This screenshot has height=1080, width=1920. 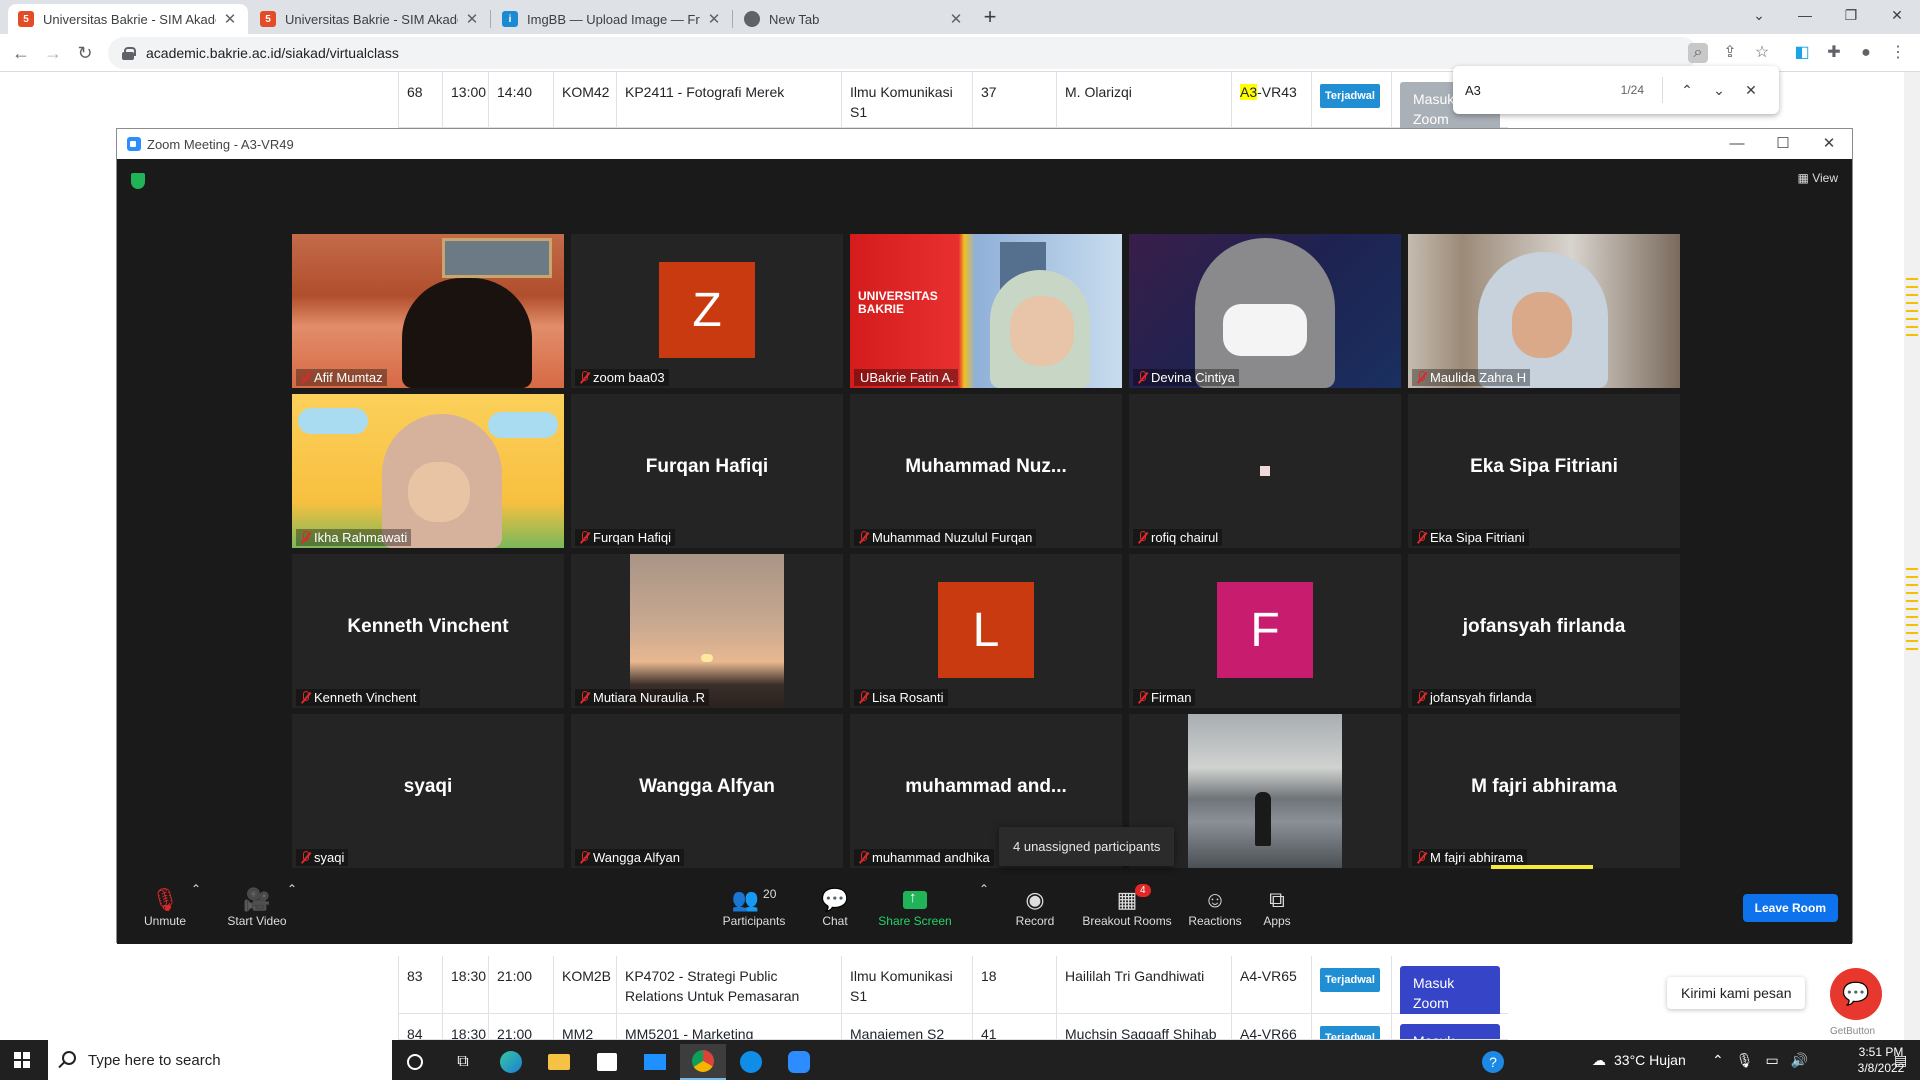 I want to click on participant-tile: Kenneth Vinchent Kenneth Vinchent, so click(x=428, y=631).